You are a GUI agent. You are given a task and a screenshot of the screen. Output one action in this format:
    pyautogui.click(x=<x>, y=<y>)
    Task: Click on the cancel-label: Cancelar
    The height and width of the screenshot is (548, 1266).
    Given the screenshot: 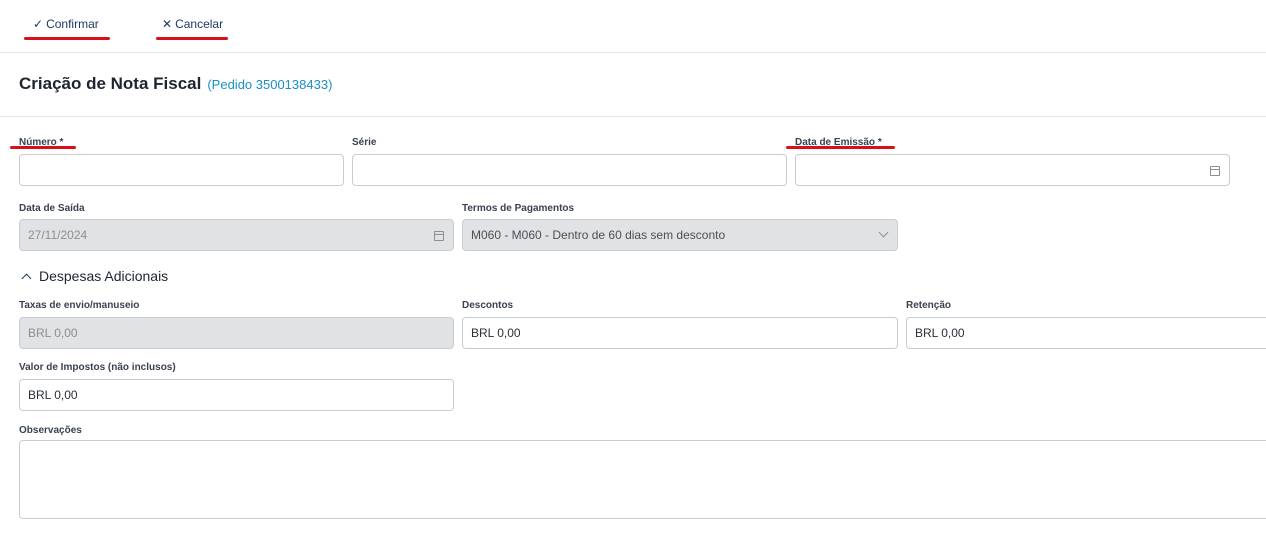 What is the action you would take?
    pyautogui.click(x=199, y=24)
    